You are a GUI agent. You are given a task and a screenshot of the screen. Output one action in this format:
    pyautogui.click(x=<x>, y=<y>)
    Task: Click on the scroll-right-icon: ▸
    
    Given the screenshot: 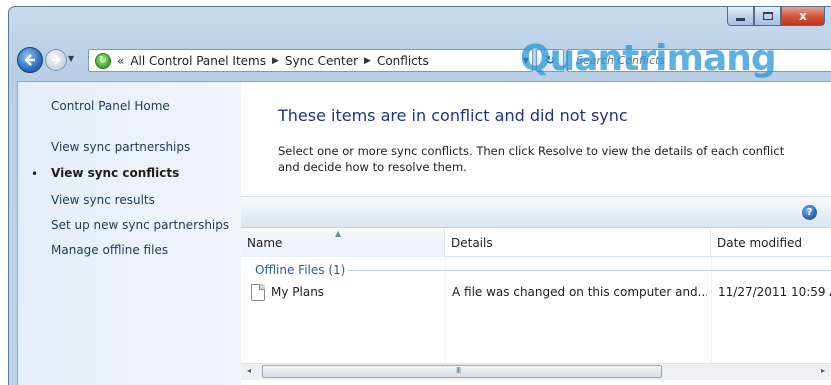 What is the action you would take?
    pyautogui.click(x=823, y=370)
    